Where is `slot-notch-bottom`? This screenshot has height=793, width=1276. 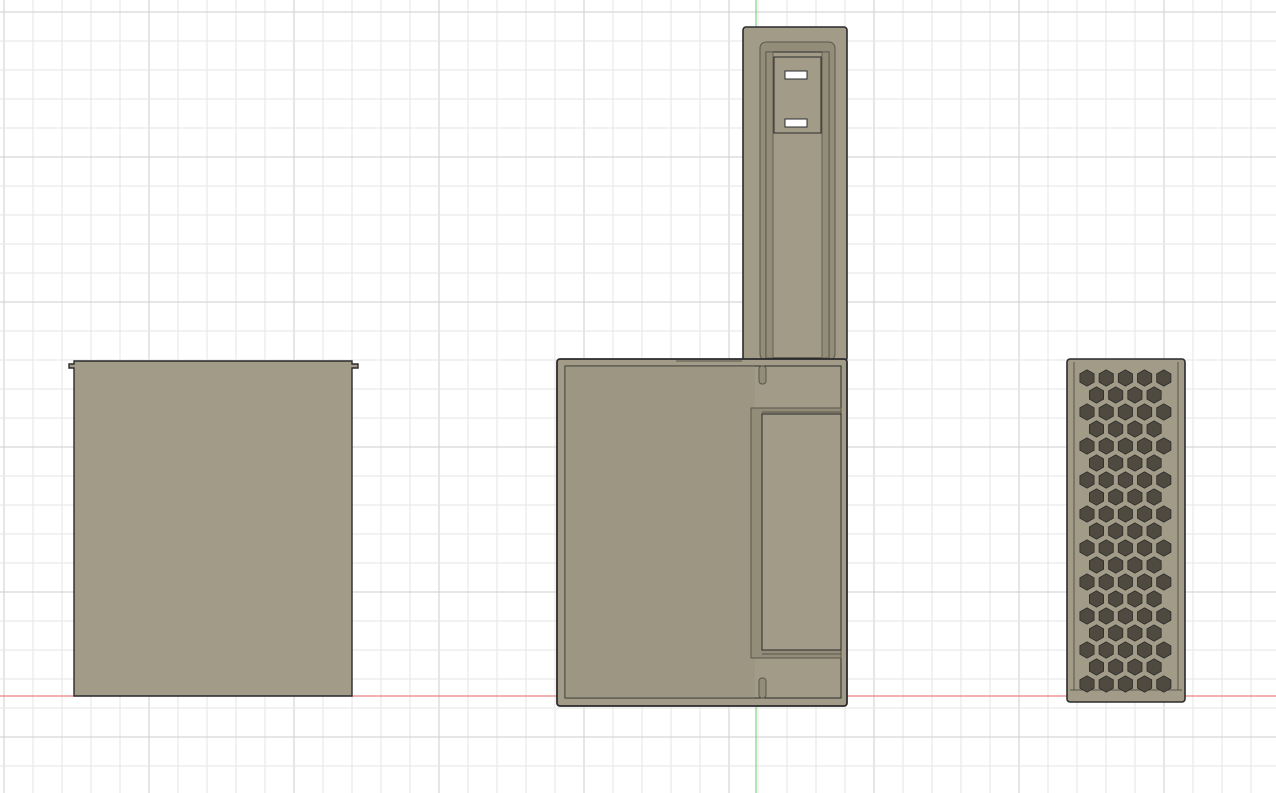 slot-notch-bottom is located at coordinates (762, 688).